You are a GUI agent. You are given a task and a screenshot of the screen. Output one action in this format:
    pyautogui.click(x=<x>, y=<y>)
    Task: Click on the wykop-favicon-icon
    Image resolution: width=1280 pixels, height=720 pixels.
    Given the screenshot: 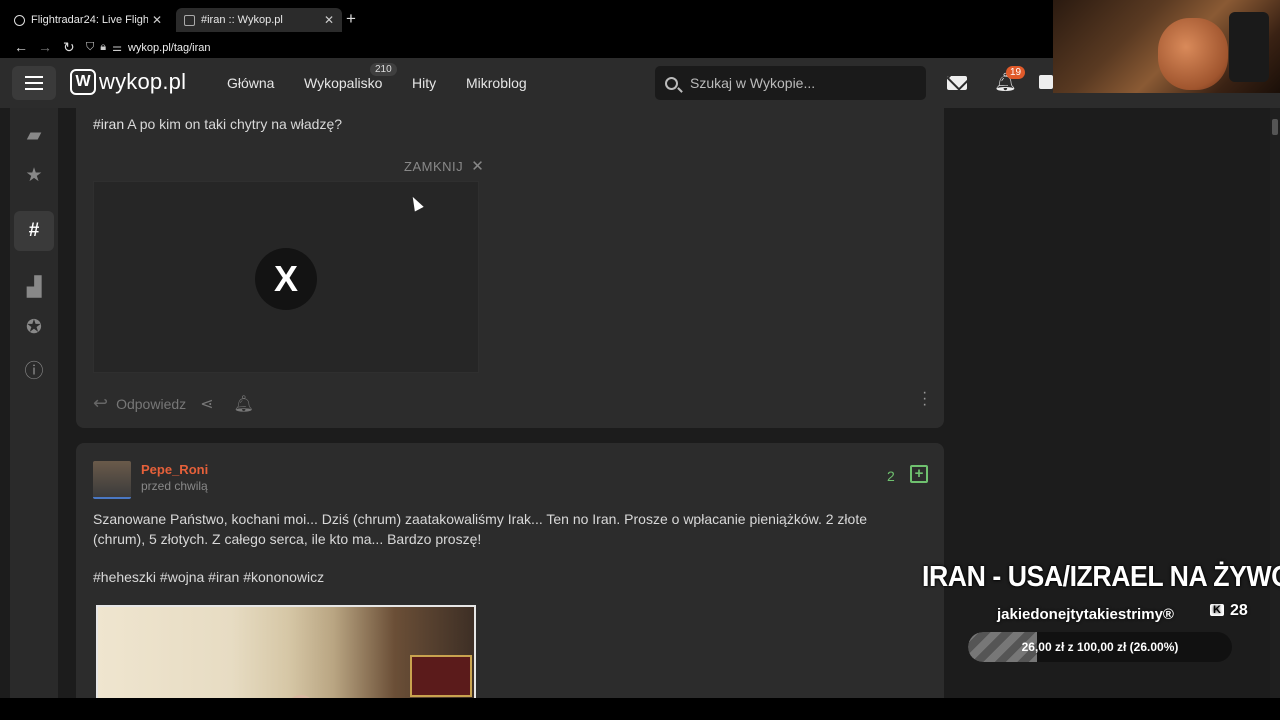 What is the action you would take?
    pyautogui.click(x=189, y=20)
    